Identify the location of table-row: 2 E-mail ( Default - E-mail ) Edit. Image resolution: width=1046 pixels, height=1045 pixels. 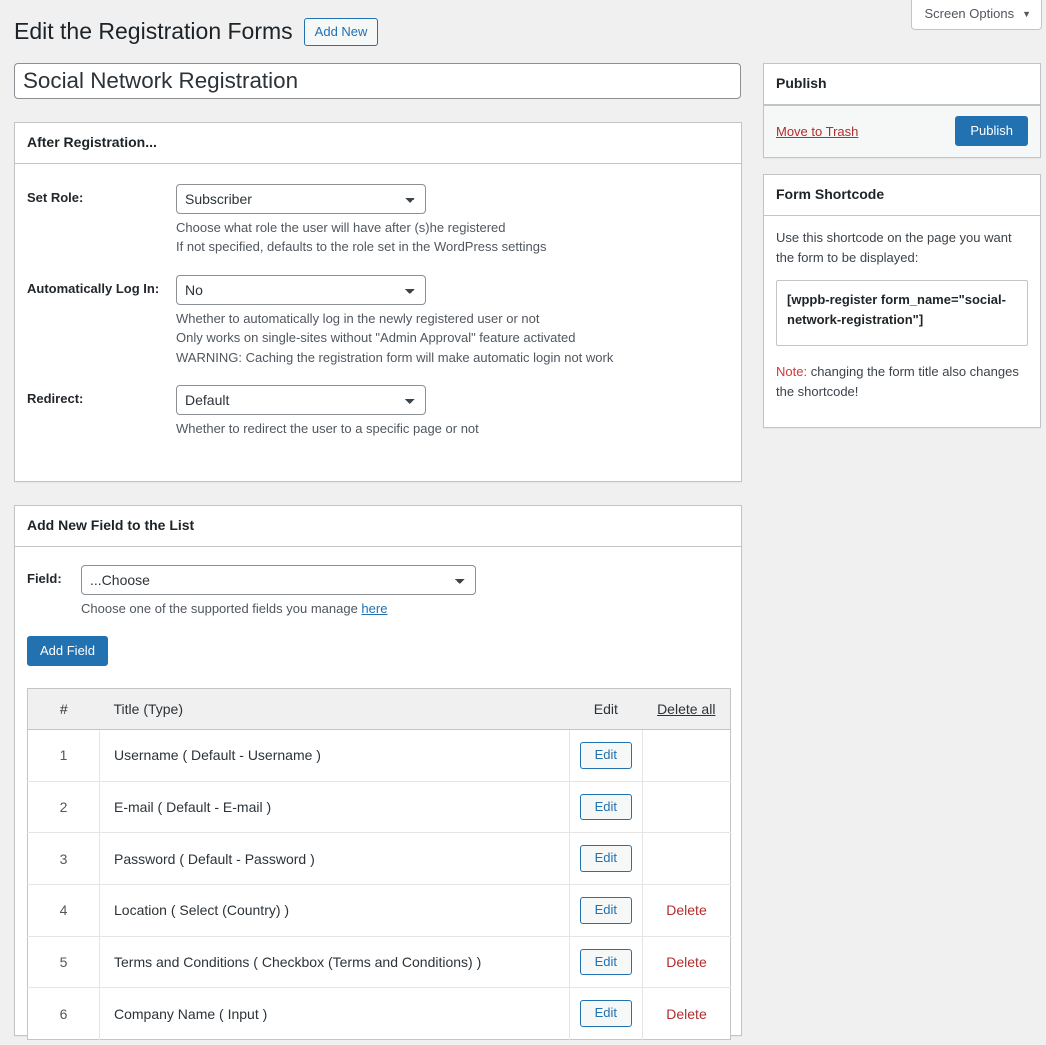
(379, 806).